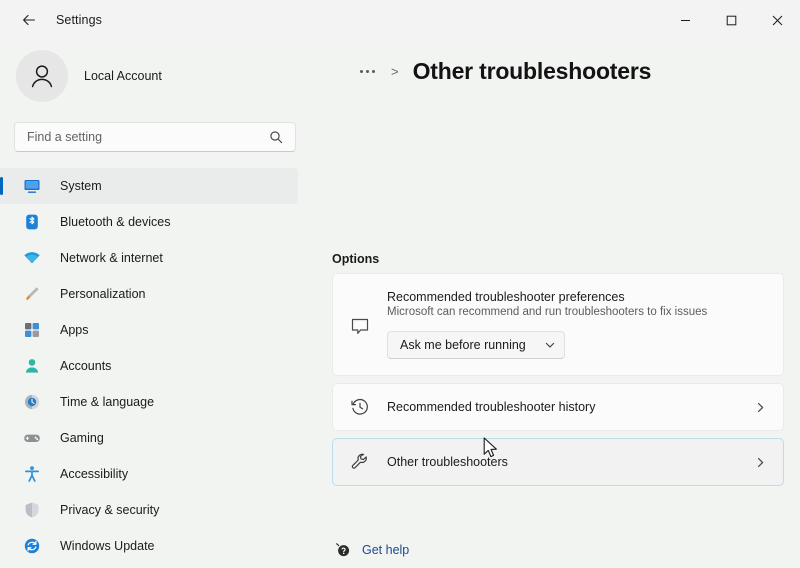 This screenshot has height=568, width=800. I want to click on chevron-down-icon, so click(550, 345).